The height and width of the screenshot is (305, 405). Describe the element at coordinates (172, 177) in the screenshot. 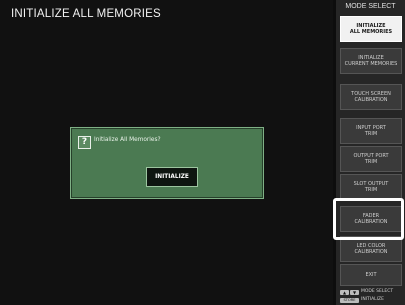

I see `initialize-button: INITIALIZE` at that location.